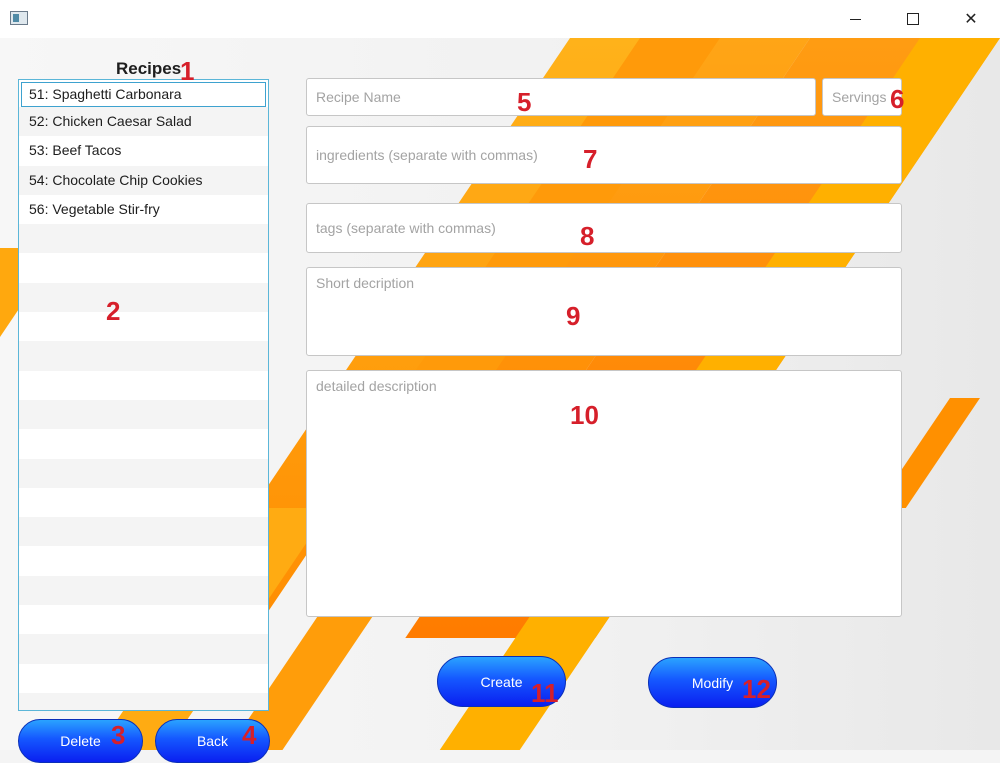 Image resolution: width=1000 pixels, height=763 pixels. I want to click on list-item: 53: Beef Tacos, so click(143, 150).